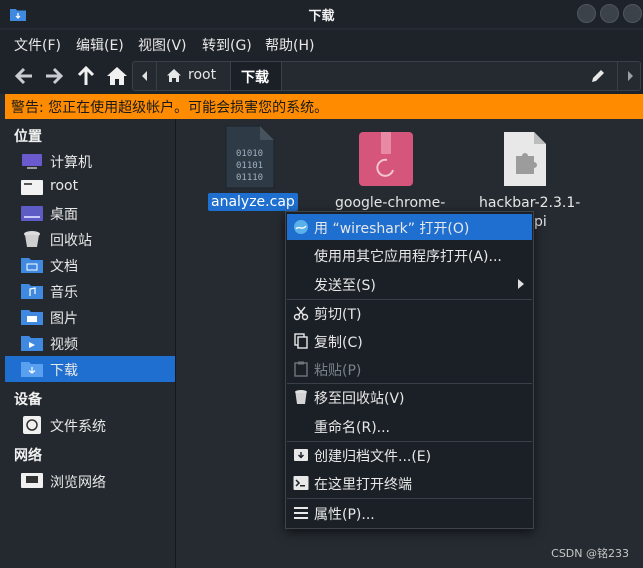 Image resolution: width=643 pixels, height=568 pixels. What do you see at coordinates (78, 483) in the screenshot?
I see `sidebar-item-label: 浏览网络` at bounding box center [78, 483].